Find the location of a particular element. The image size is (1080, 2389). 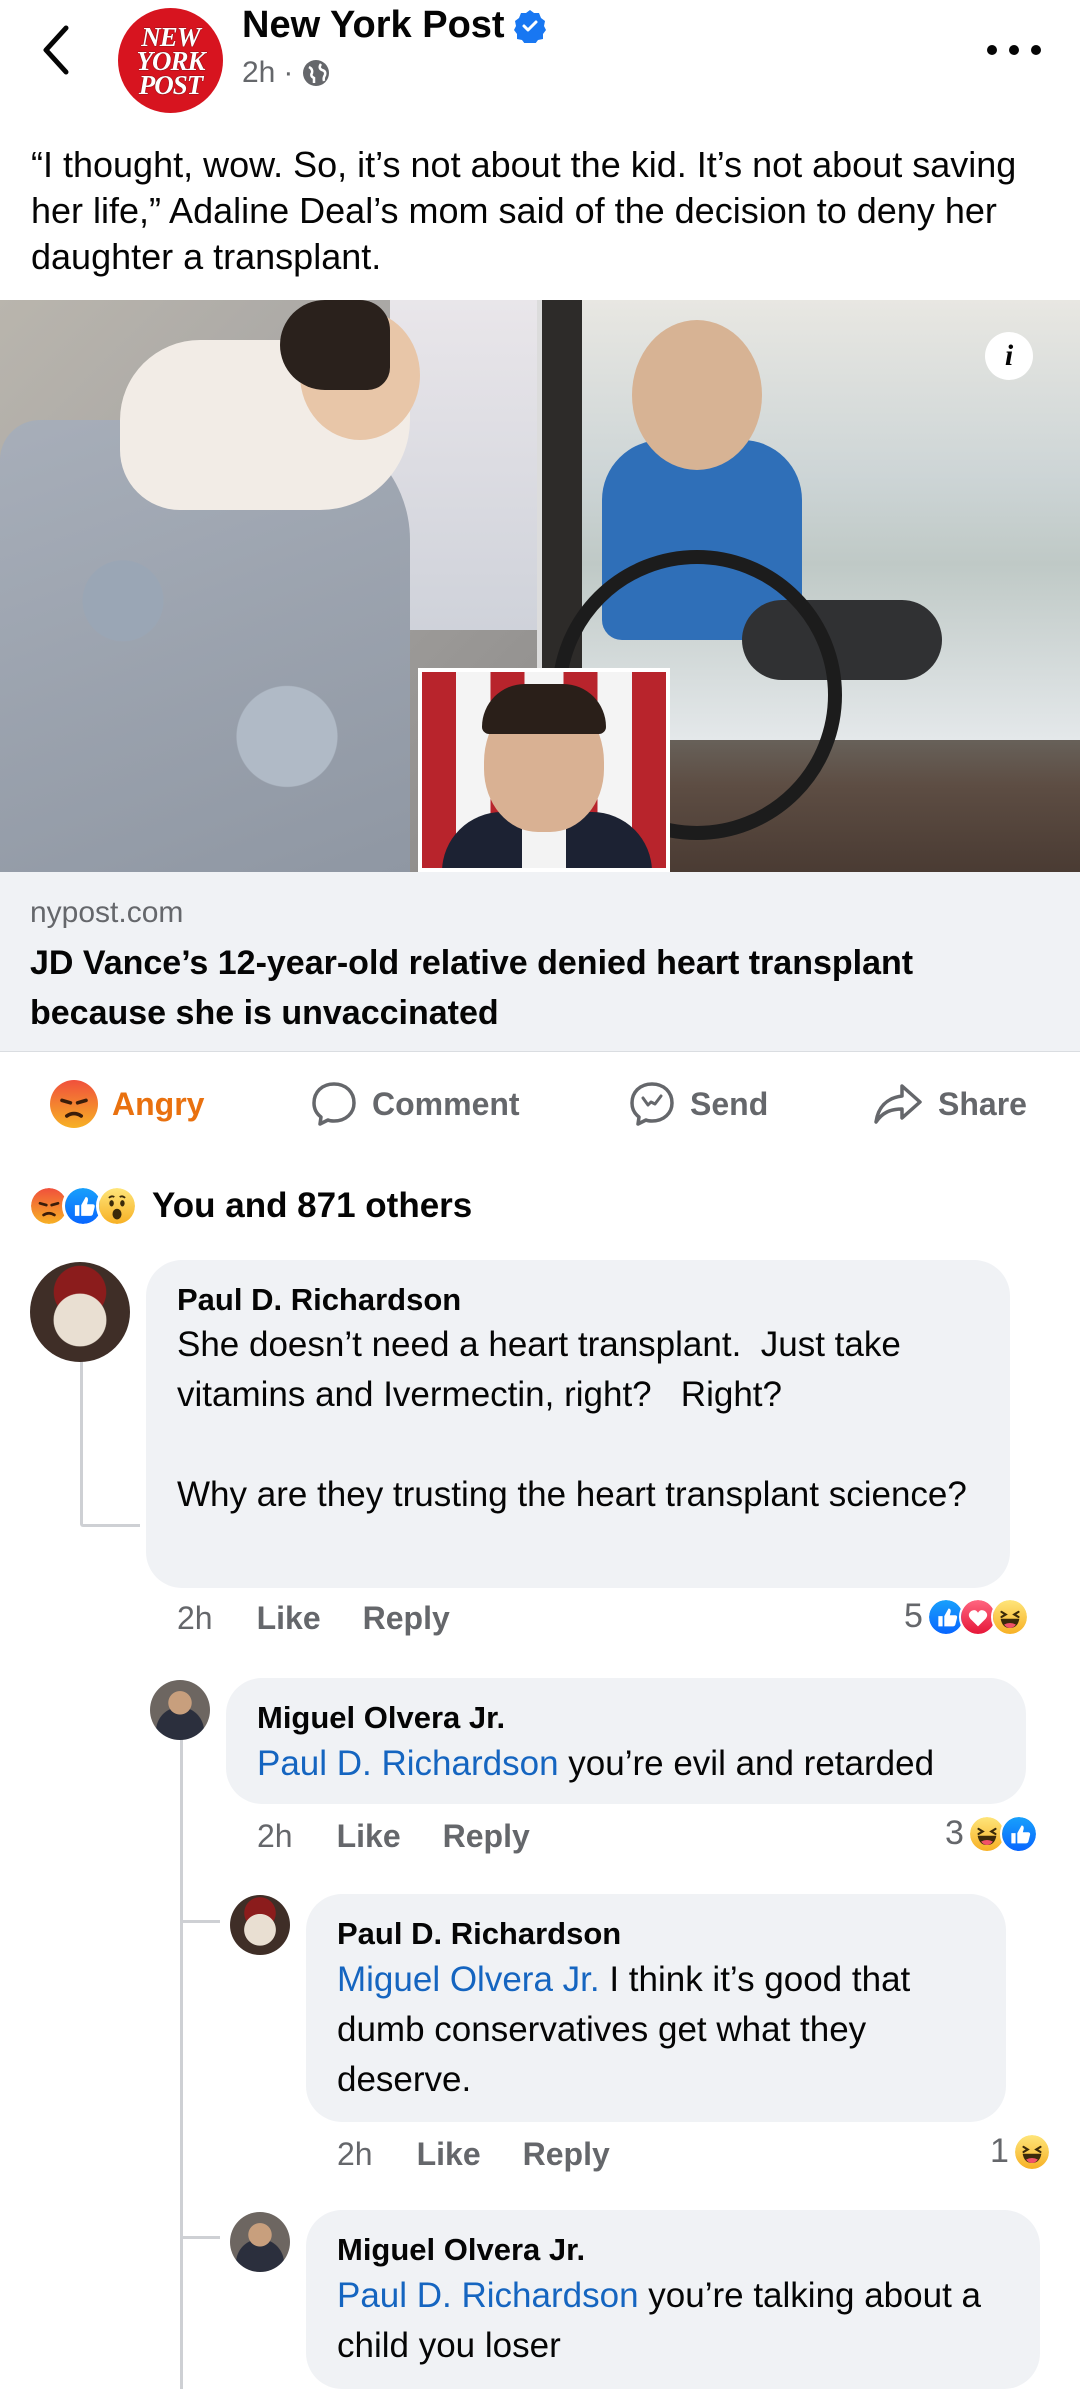

messenger-icon is located at coordinates (652, 1104).